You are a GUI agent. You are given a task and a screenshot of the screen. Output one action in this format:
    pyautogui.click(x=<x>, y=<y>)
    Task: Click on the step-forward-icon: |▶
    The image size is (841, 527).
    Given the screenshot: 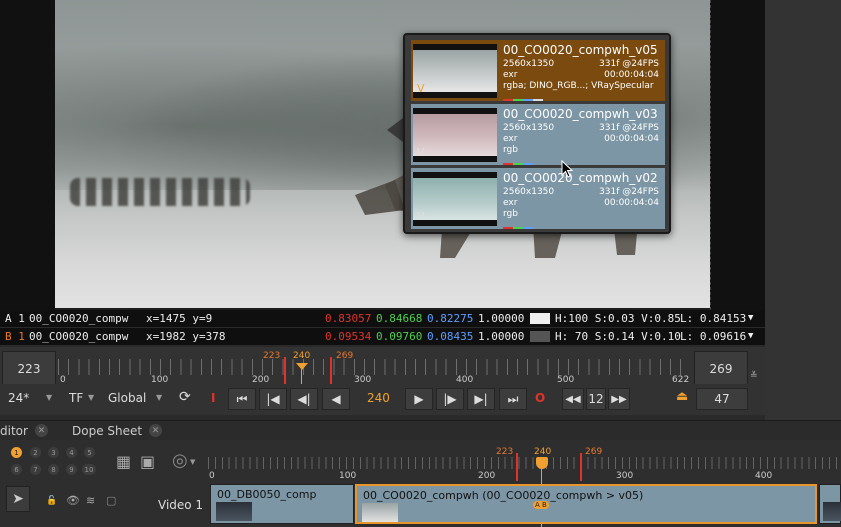 What is the action you would take?
    pyautogui.click(x=450, y=399)
    